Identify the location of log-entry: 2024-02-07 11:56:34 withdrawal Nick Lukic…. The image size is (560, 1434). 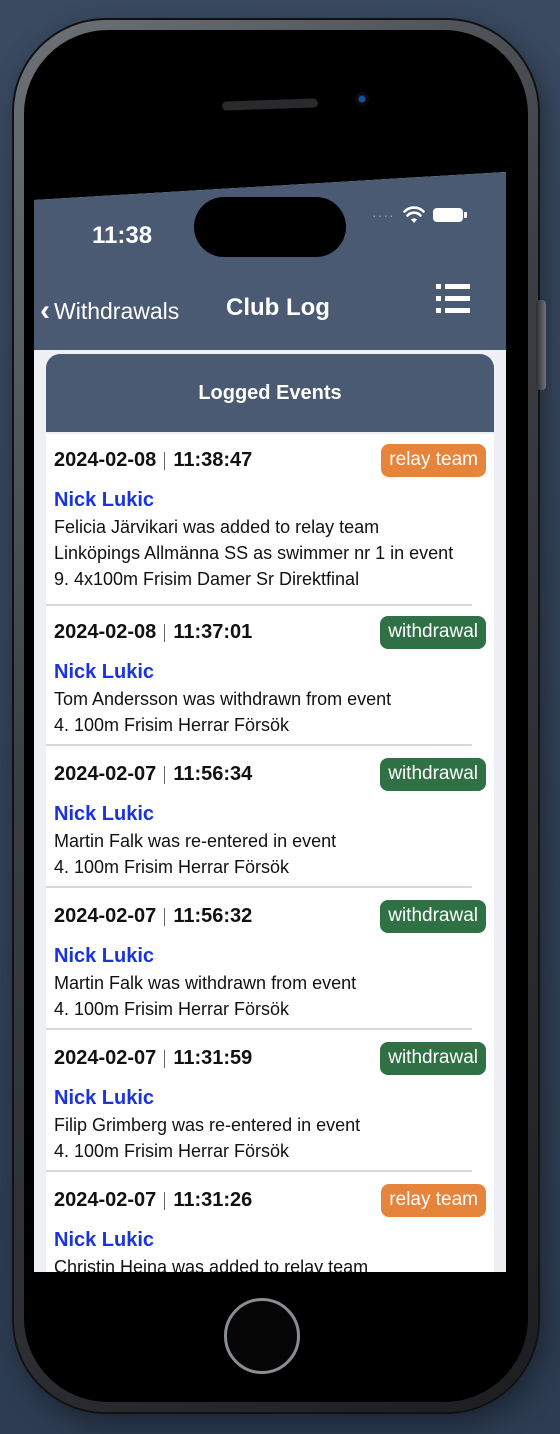
(270, 823).